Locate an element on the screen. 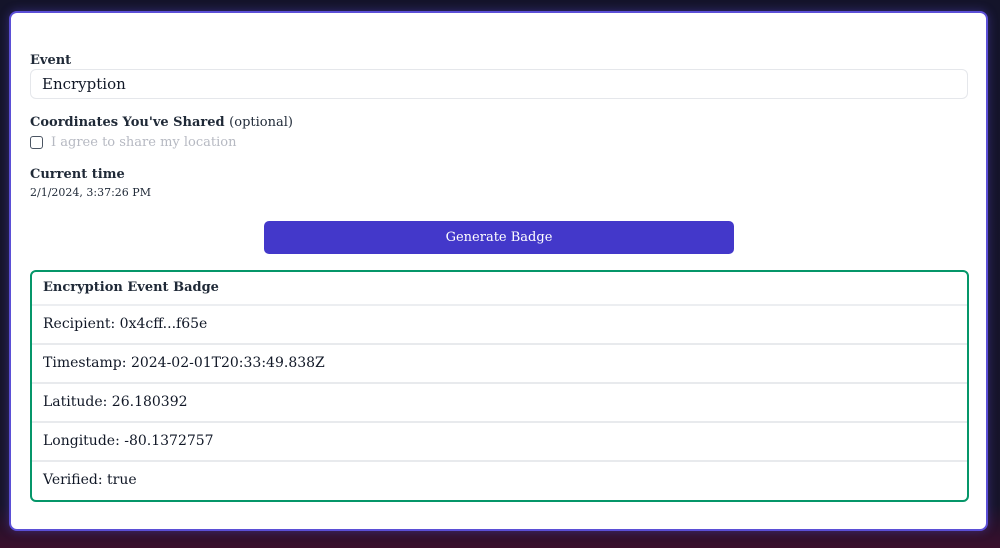 The width and height of the screenshot is (1000, 548). badge-row-latitude: Latitude: 26.180392 is located at coordinates (499, 403).